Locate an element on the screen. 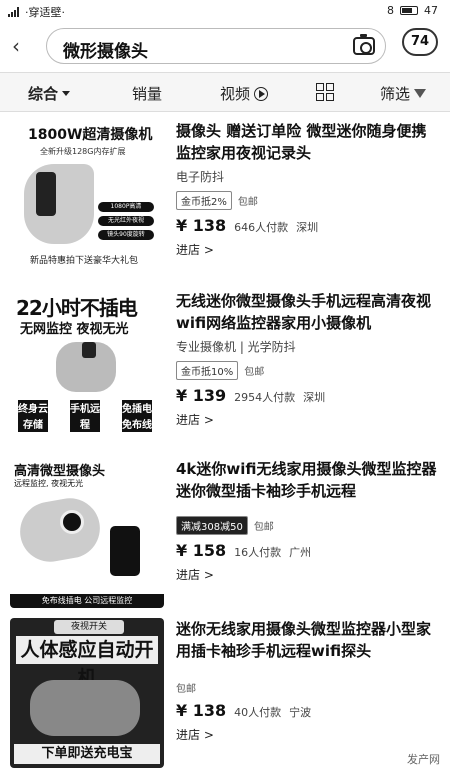 The height and width of the screenshot is (775, 450). time-text: 8 is located at coordinates (390, 10).